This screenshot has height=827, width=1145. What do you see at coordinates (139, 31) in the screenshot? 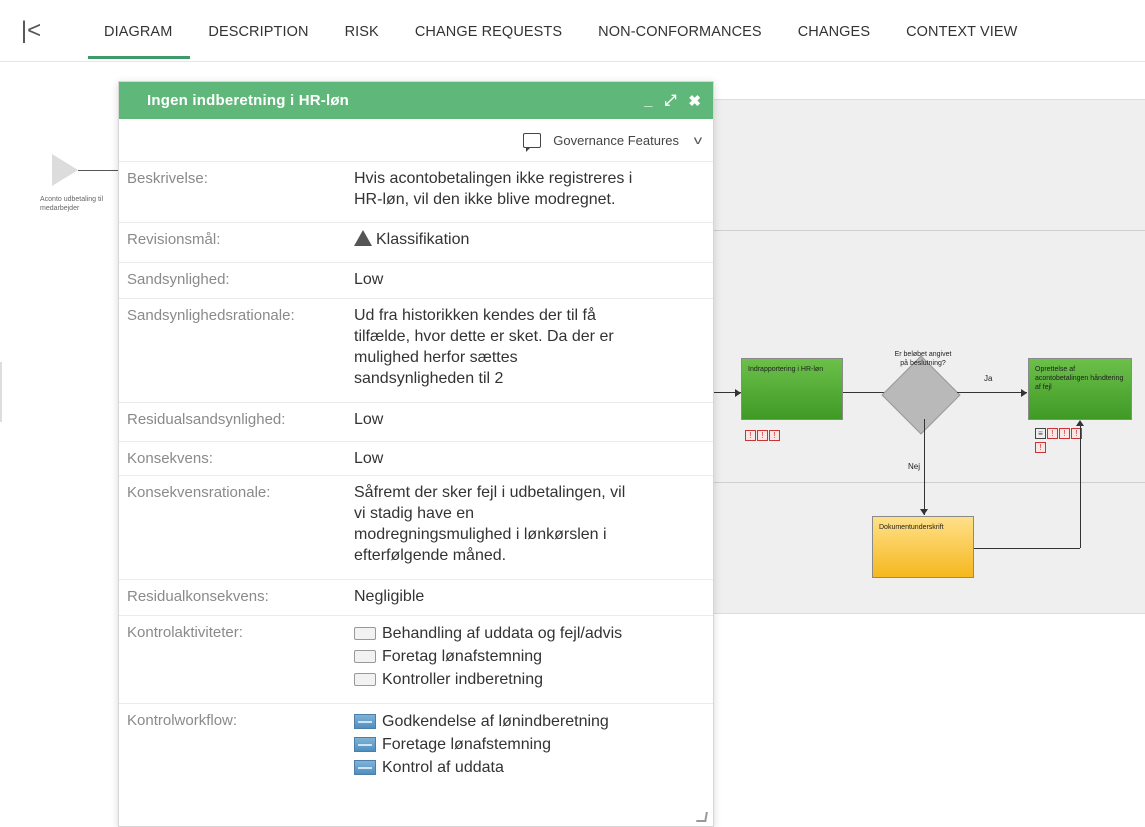
I see `tab-diagram: DIAGRAM` at bounding box center [139, 31].